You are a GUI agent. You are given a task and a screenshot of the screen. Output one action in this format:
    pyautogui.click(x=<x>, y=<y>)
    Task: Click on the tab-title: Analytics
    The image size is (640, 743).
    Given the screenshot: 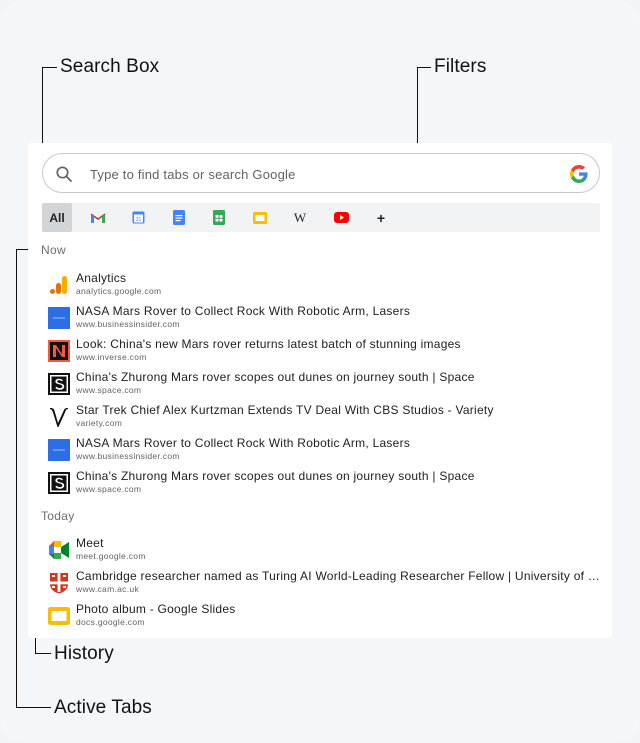 What is the action you would take?
    pyautogui.click(x=101, y=278)
    